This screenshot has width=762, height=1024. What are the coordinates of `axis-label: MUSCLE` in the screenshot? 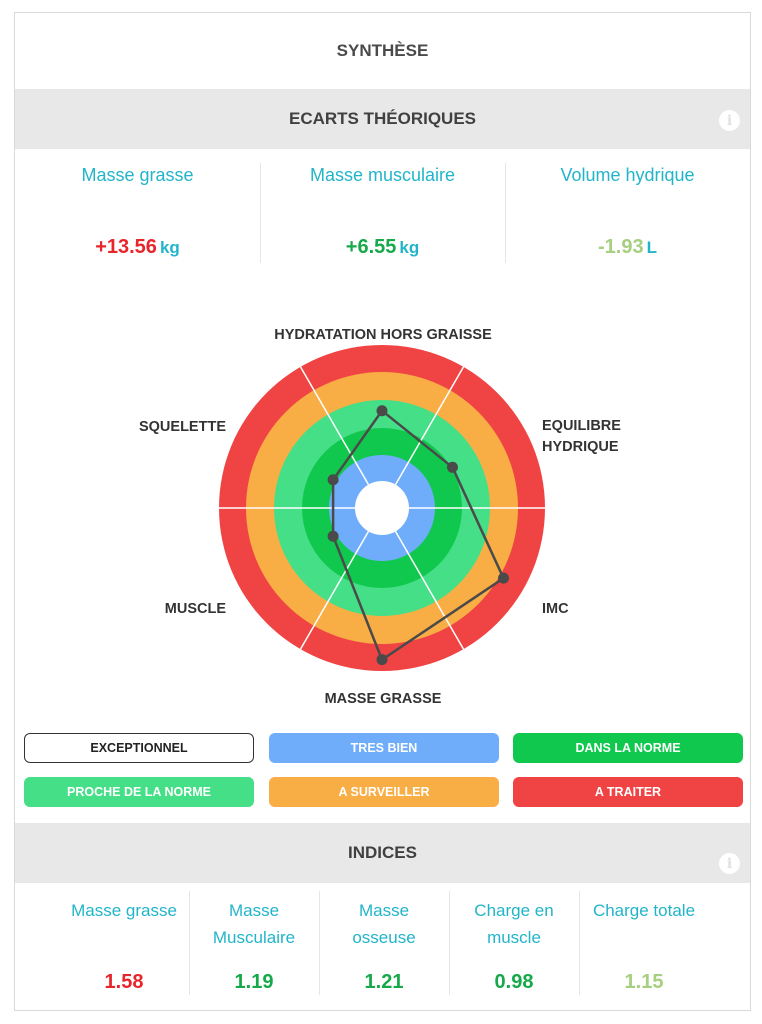 It's located at (196, 609).